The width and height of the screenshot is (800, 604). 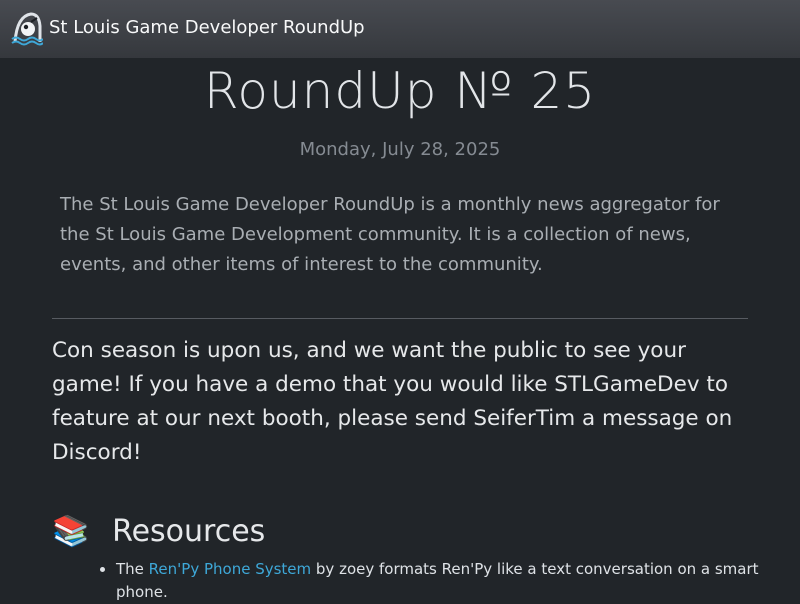 I want to click on section-title: Resources, so click(x=189, y=531).